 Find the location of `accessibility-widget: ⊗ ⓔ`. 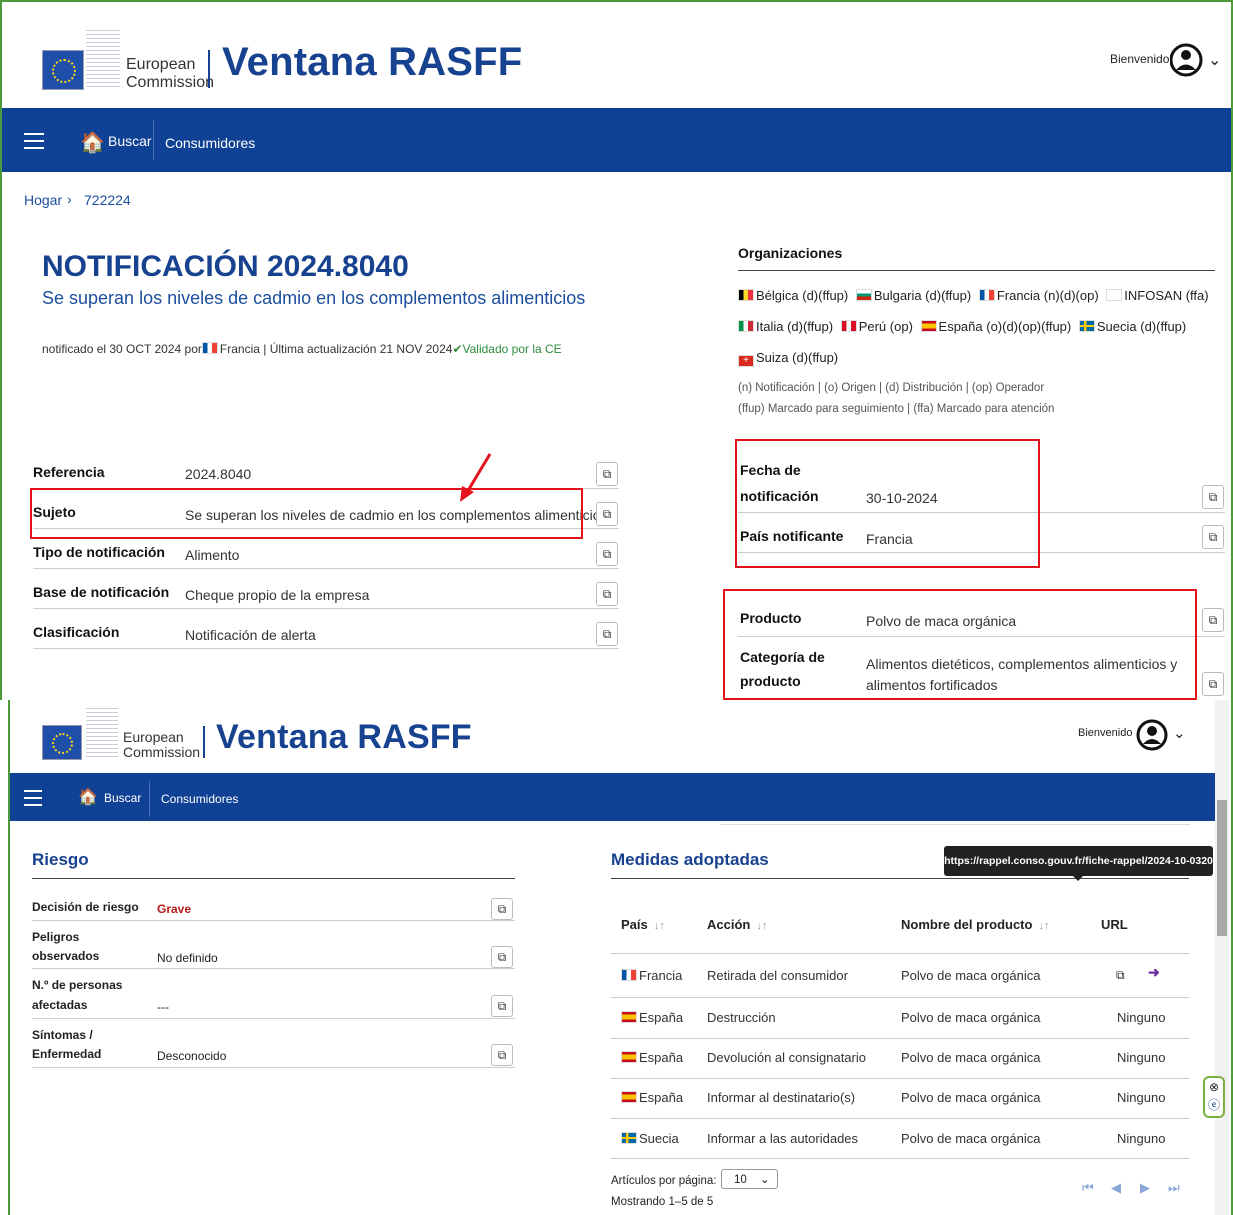

accessibility-widget: ⊗ ⓔ is located at coordinates (1214, 1097).